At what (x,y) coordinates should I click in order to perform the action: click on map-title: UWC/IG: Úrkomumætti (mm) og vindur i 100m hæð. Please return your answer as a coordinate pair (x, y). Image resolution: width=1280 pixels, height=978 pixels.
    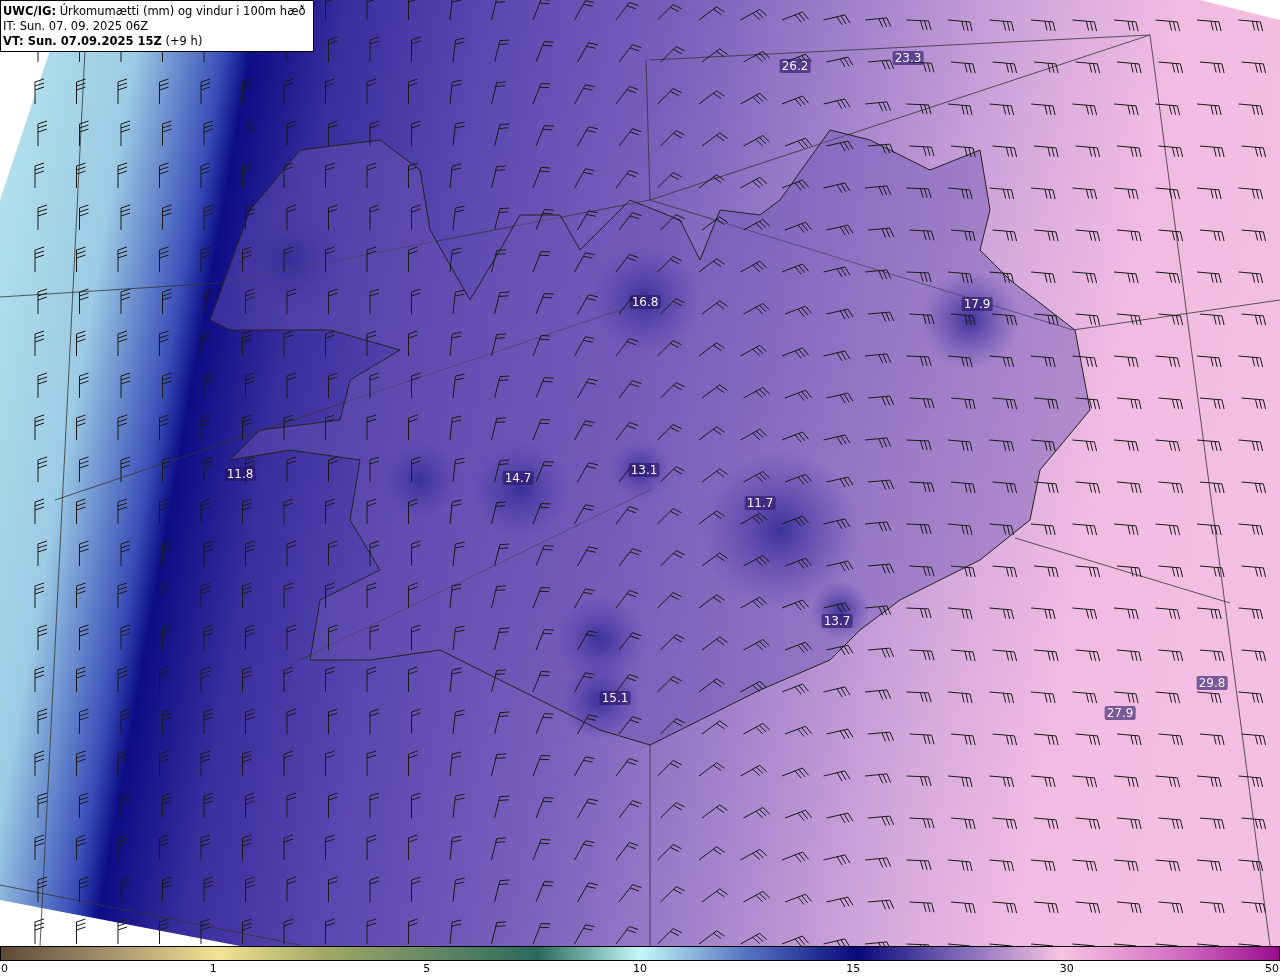
    Looking at the image, I should click on (155, 11).